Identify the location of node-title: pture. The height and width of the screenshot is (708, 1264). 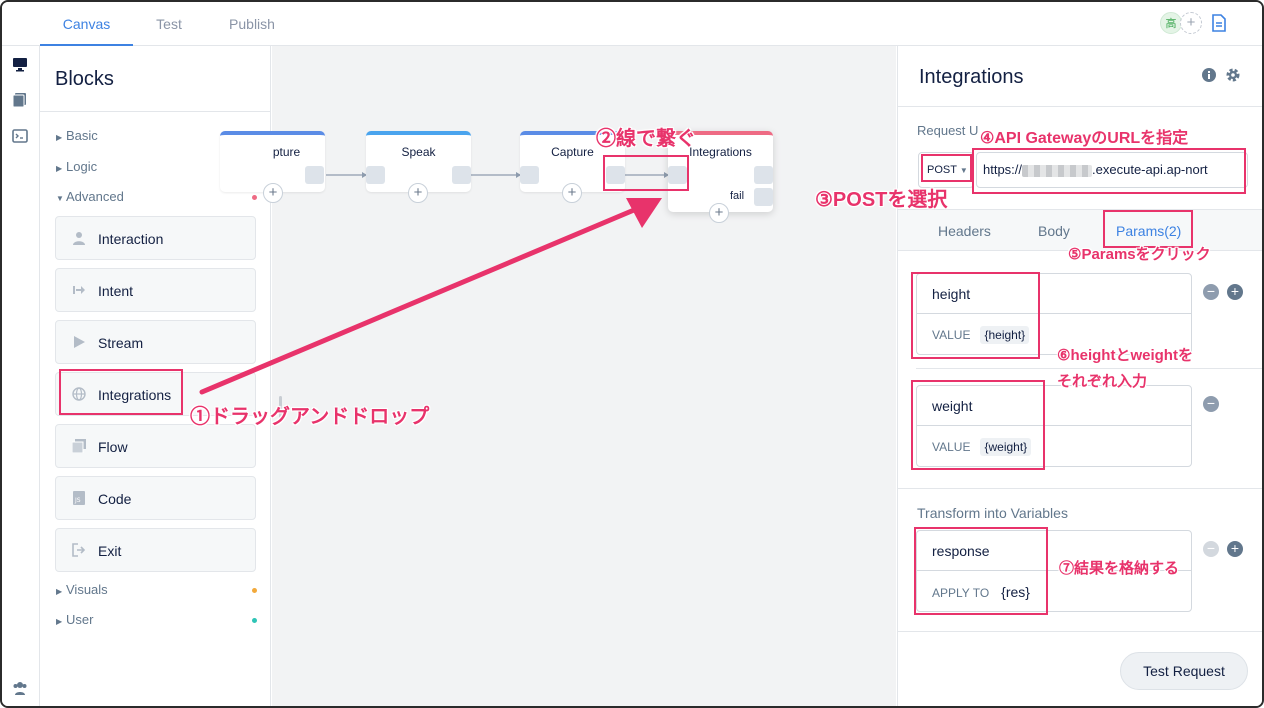
(286, 152).